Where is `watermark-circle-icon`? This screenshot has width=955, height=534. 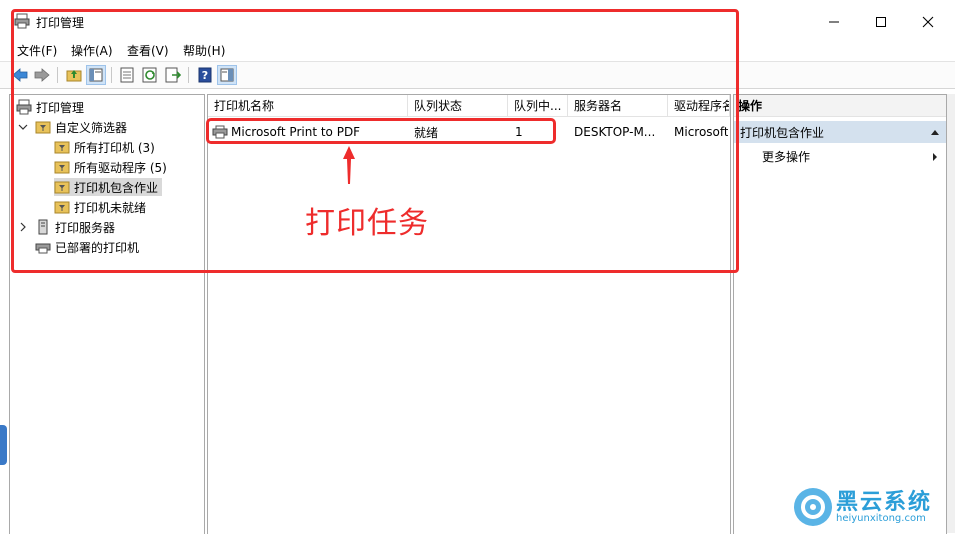 watermark-circle-icon is located at coordinates (813, 507).